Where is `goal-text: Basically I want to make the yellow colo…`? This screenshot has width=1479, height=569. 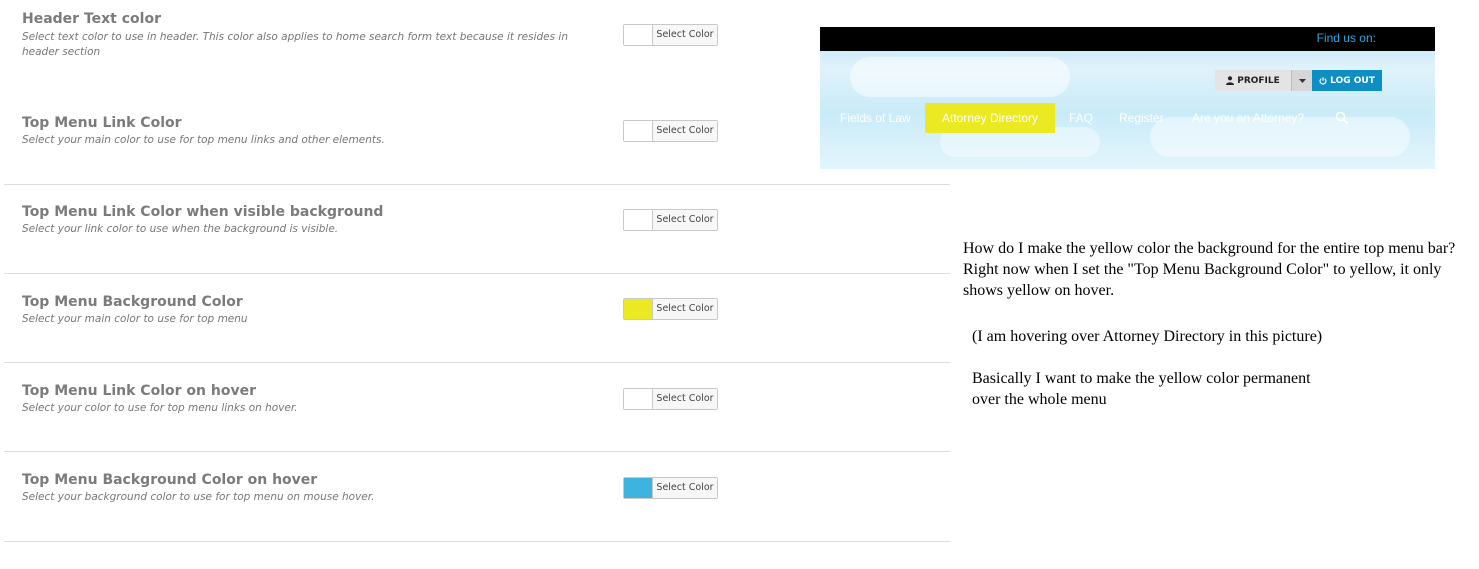 goal-text: Basically I want to make the yellow colo… is located at coordinates (1172, 389).